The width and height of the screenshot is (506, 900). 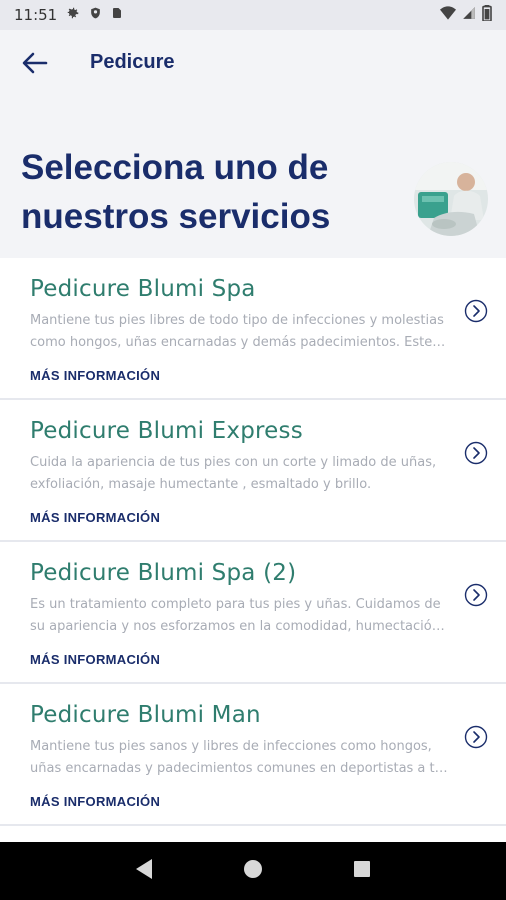 I want to click on arrow-left-icon, so click(x=35, y=65).